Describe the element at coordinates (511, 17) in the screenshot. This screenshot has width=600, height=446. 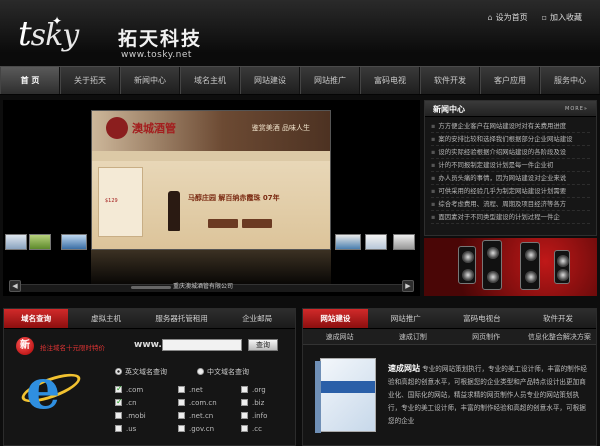
I see `set-home-label: 设为首页` at that location.